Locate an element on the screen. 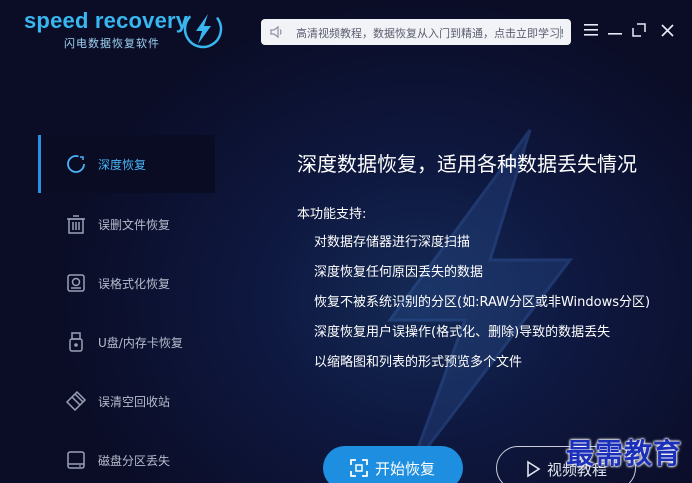 The width and height of the screenshot is (692, 483). deep-recovery-icon is located at coordinates (76, 164).